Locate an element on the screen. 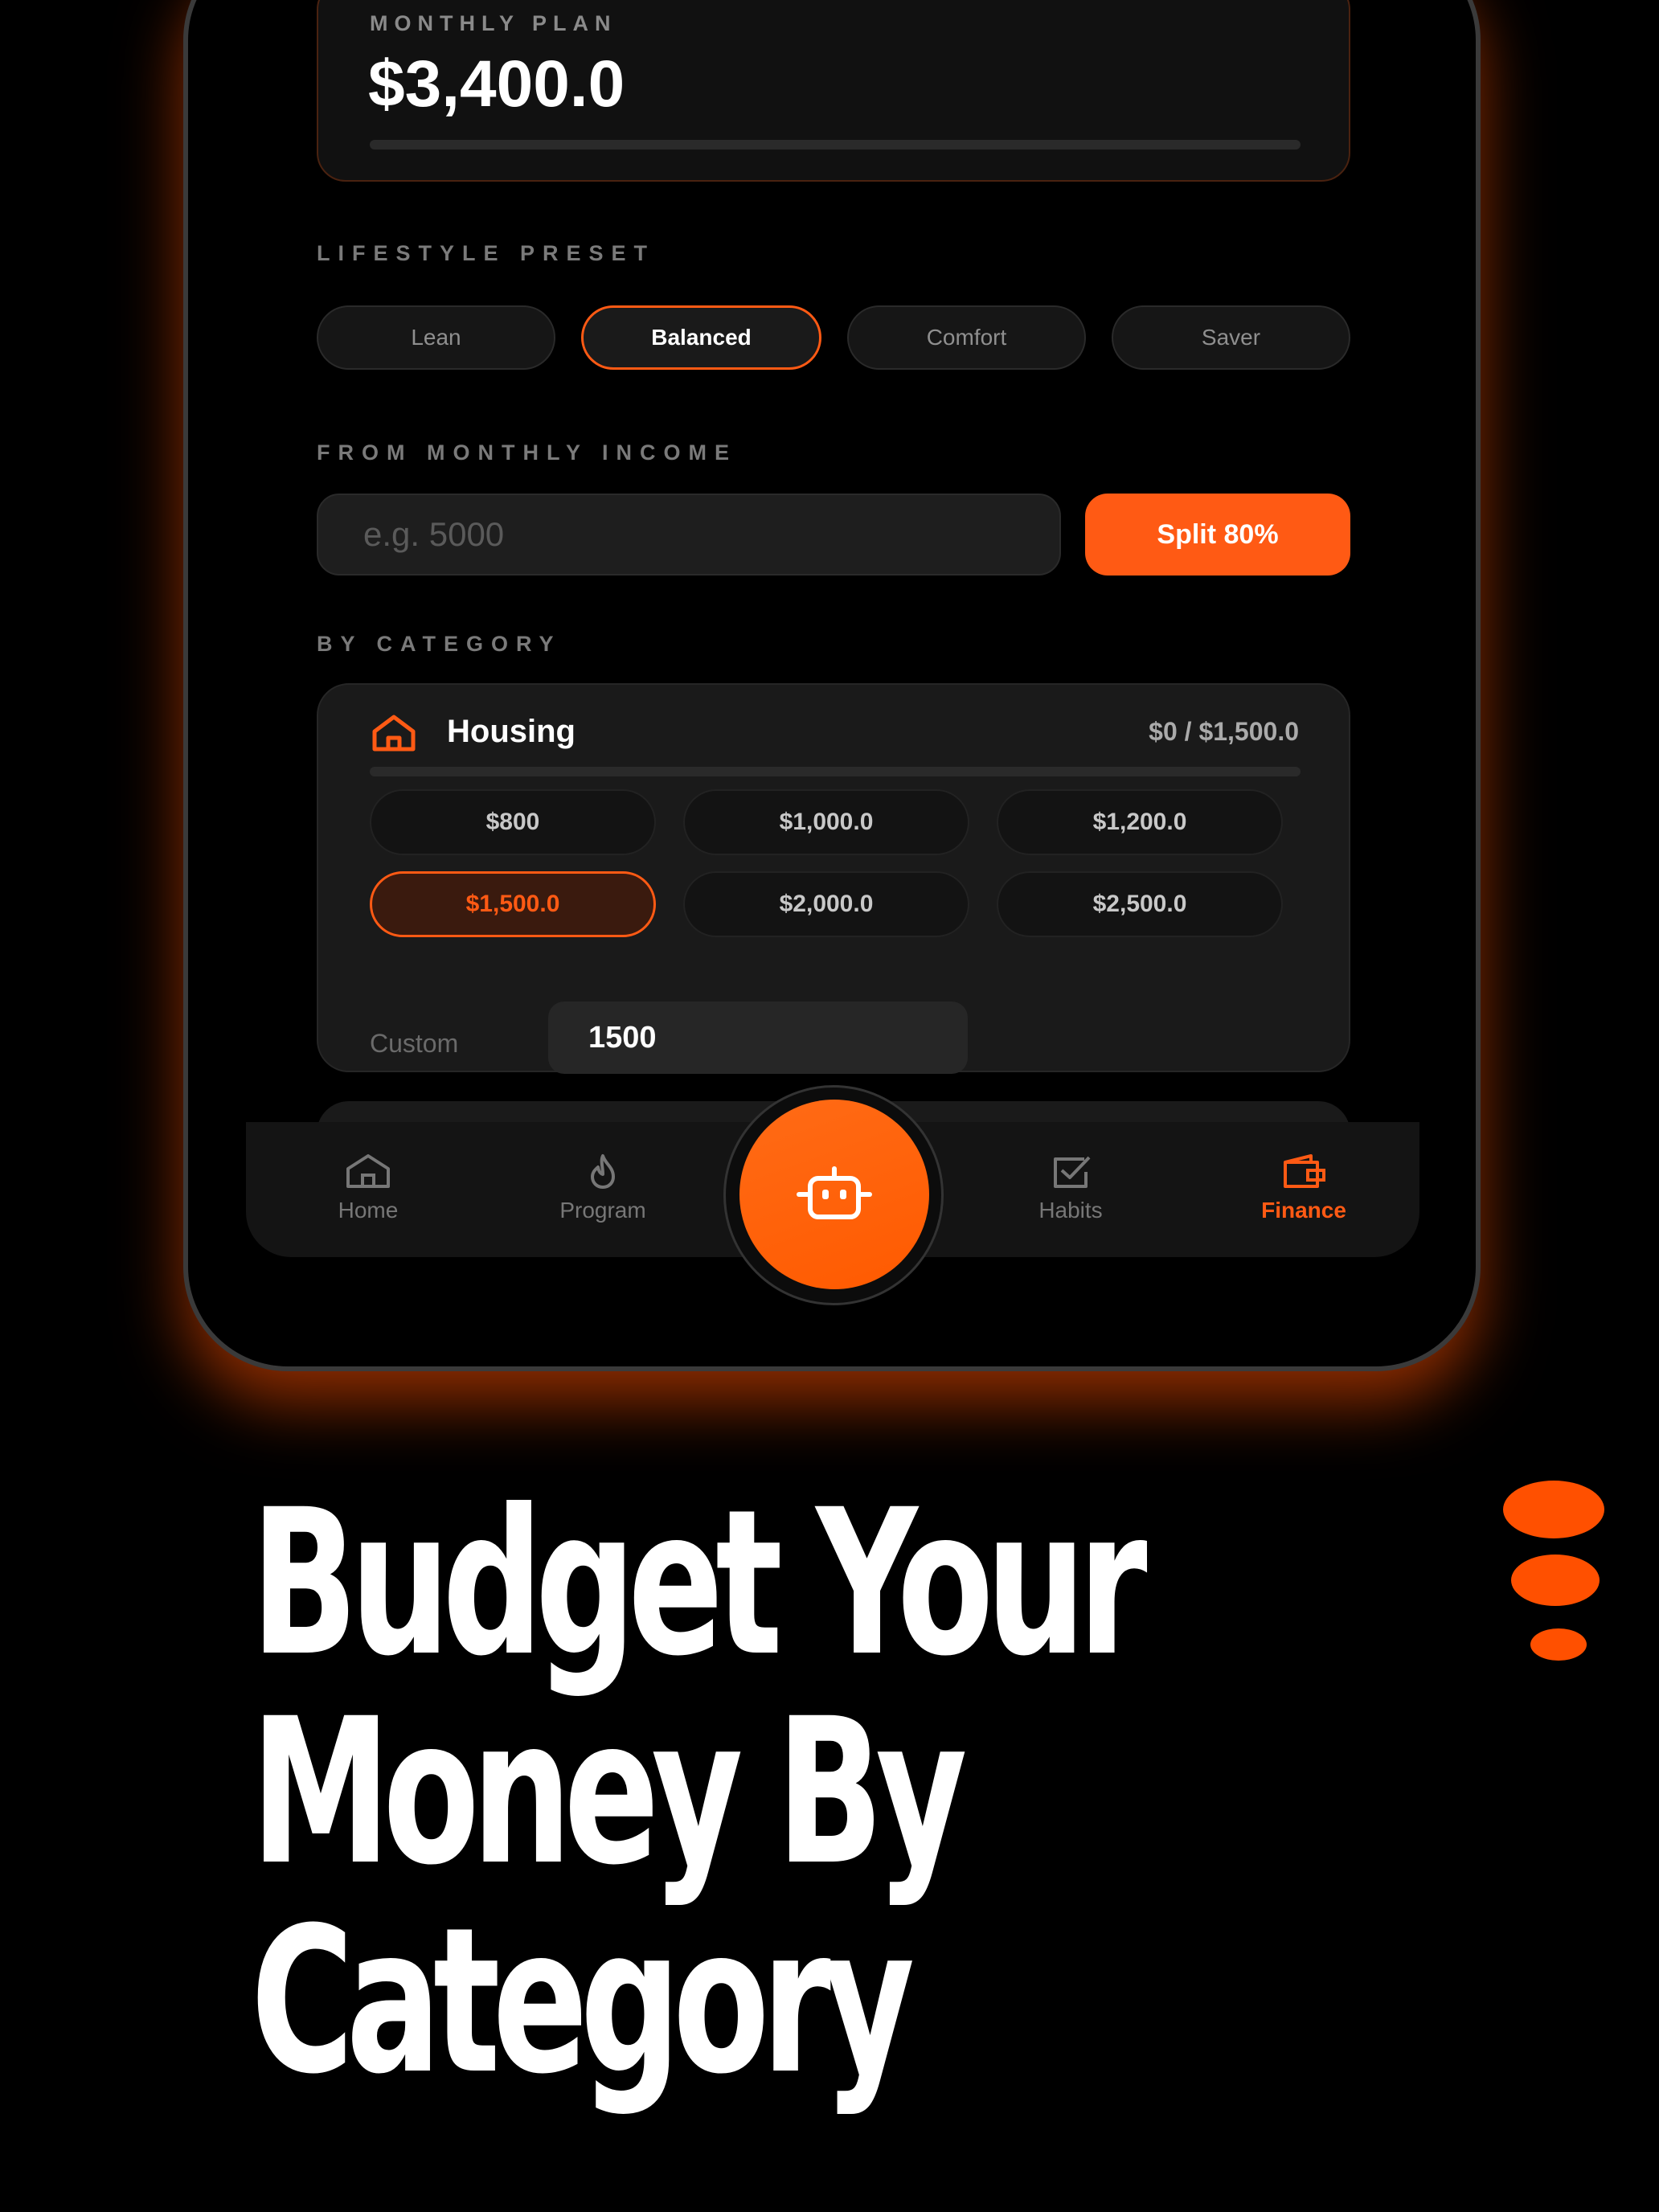 The height and width of the screenshot is (2212, 1659). plan-progress-bar is located at coordinates (835, 145).